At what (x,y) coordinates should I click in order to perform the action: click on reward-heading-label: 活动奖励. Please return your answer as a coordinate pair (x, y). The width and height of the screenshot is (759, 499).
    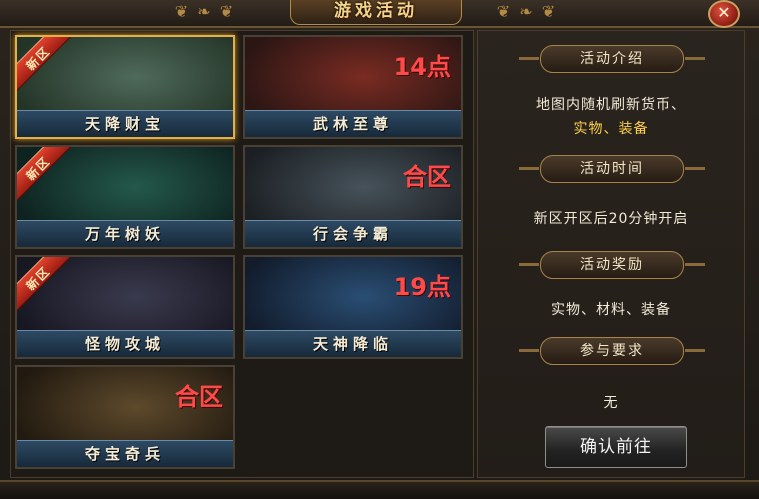
    Looking at the image, I should click on (612, 265).